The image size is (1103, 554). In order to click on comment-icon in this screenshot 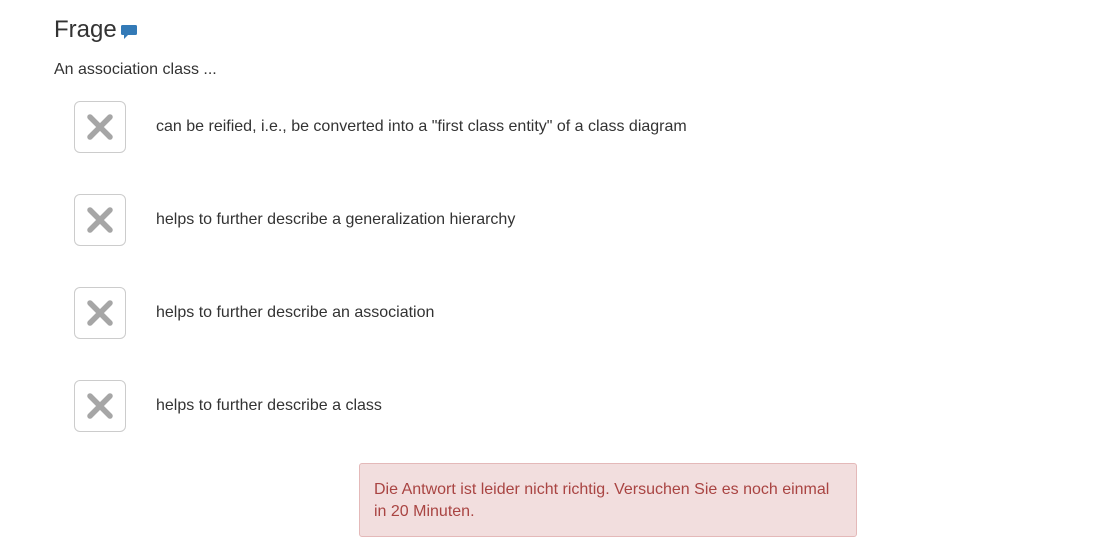, I will do `click(129, 32)`.